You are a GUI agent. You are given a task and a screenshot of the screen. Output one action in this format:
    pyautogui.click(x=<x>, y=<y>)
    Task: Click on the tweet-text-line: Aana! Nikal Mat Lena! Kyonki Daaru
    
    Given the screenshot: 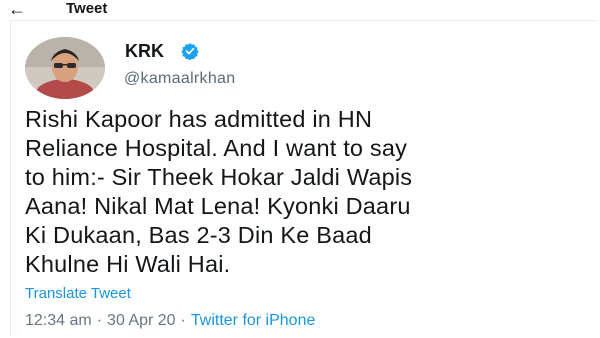 What is the action you would take?
    pyautogui.click(x=218, y=206)
    